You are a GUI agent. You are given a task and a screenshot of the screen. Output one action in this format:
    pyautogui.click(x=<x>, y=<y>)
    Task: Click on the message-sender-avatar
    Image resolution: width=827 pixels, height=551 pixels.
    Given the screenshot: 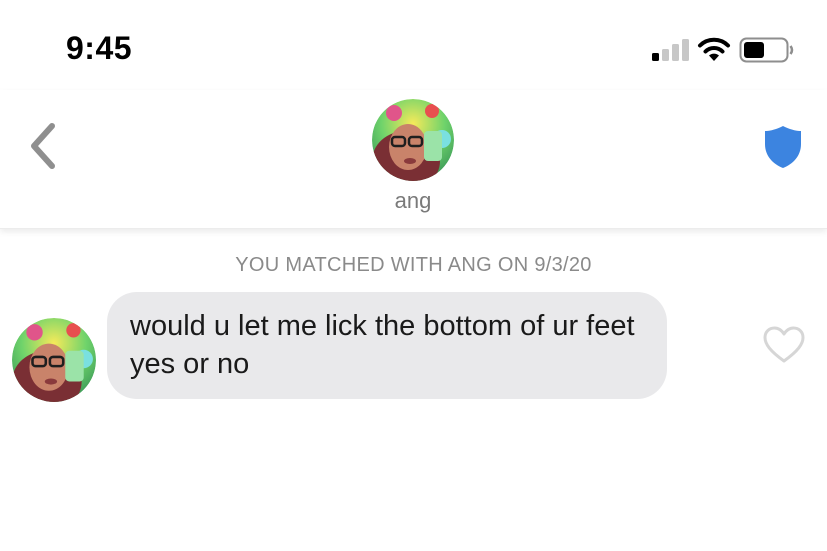 What is the action you would take?
    pyautogui.click(x=54, y=360)
    